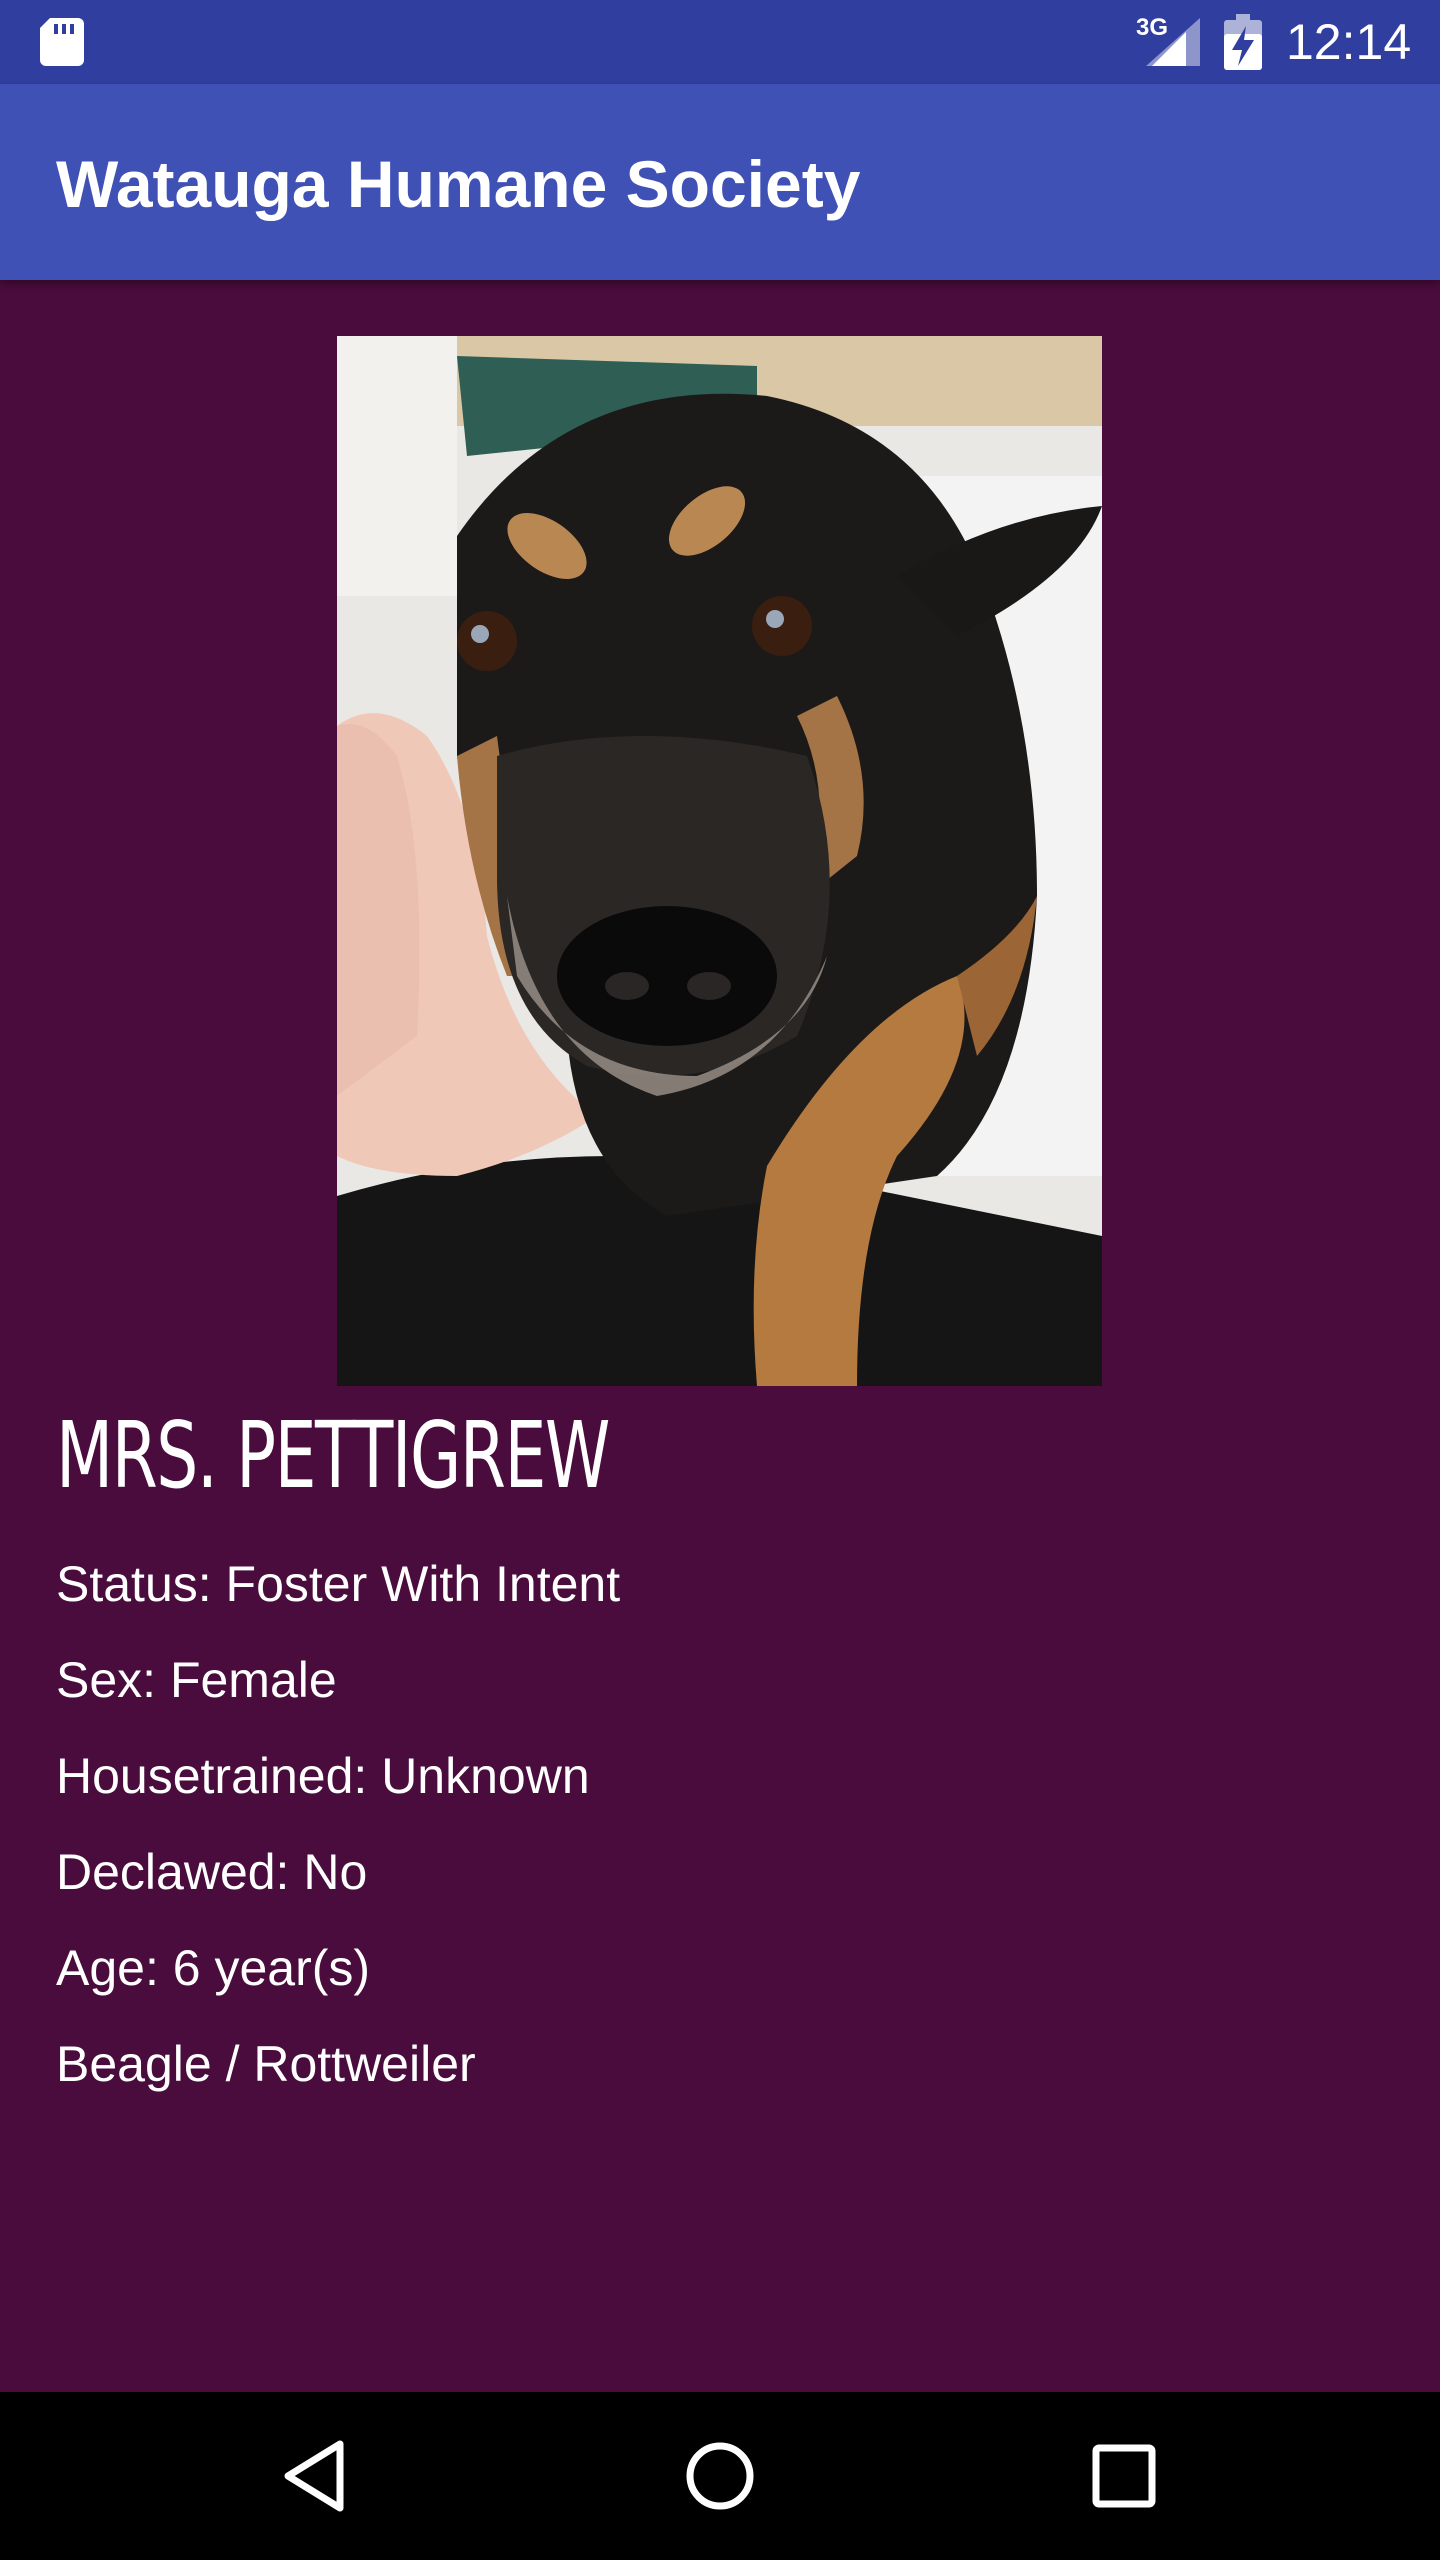  I want to click on home-icon, so click(720, 2476).